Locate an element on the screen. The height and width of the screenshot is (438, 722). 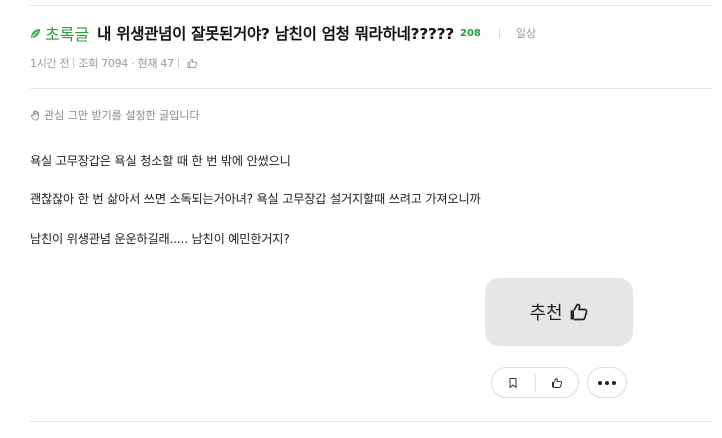
post-meta: 1시간 전 조회 7094 · 현재 47 is located at coordinates (114, 63).